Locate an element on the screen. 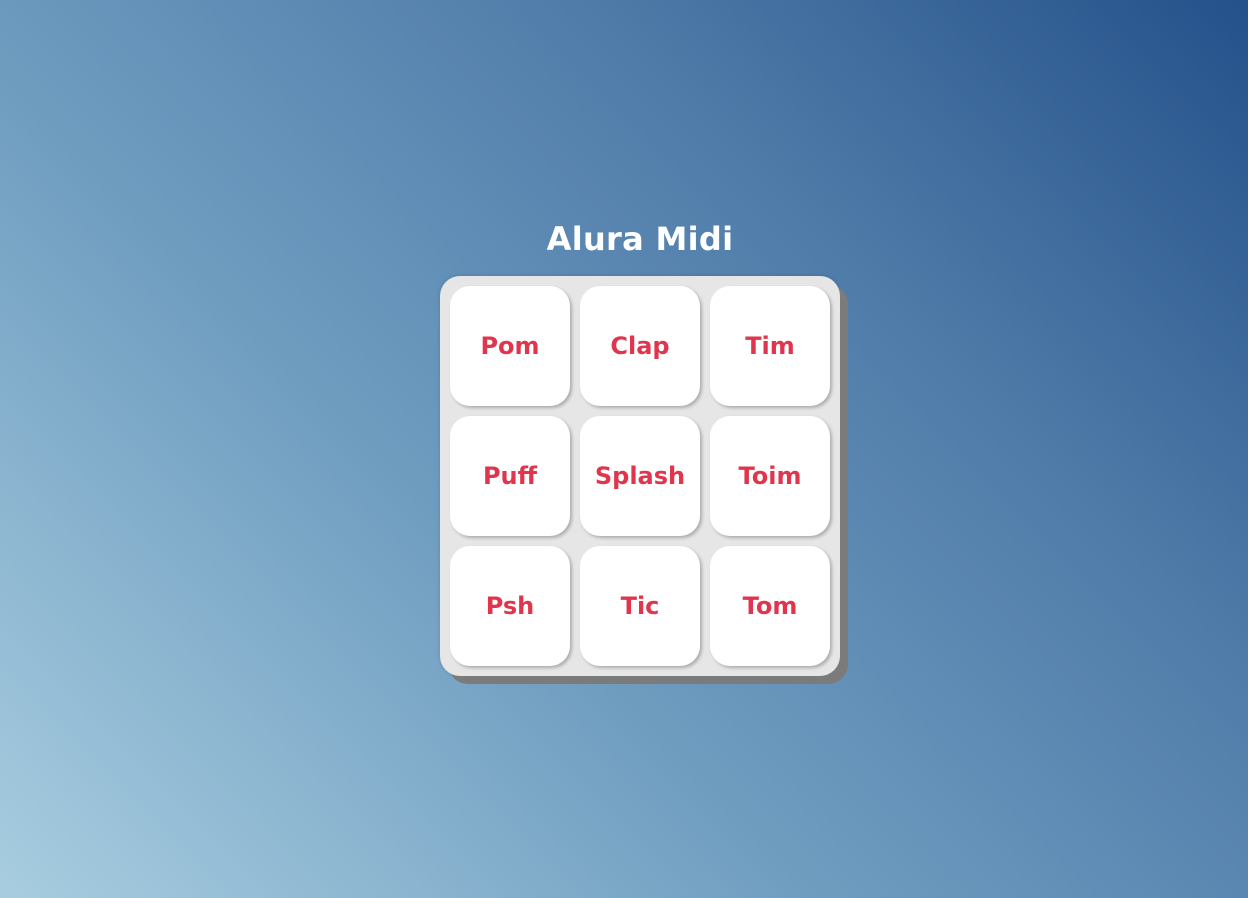 This screenshot has height=898, width=1248. key-psh: Psh is located at coordinates (510, 606).